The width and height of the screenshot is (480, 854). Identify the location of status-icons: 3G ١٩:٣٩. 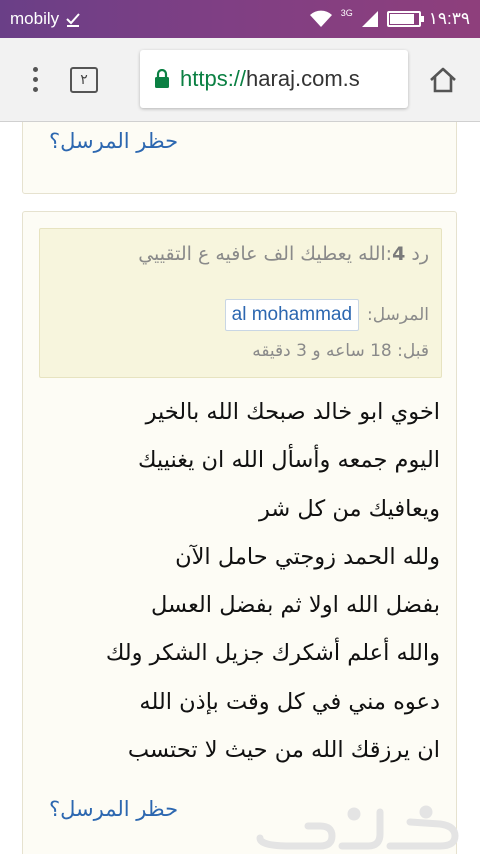
(389, 18).